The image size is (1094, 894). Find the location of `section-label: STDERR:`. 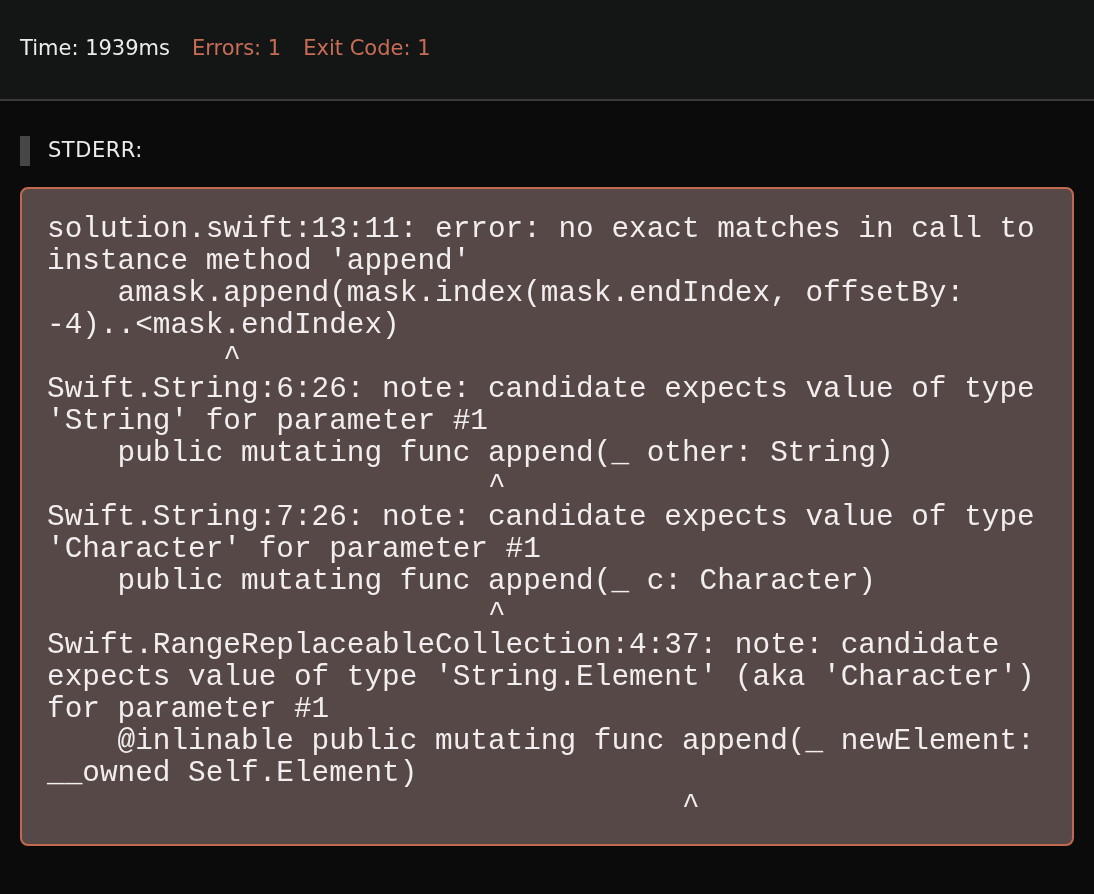

section-label: STDERR: is located at coordinates (95, 150).